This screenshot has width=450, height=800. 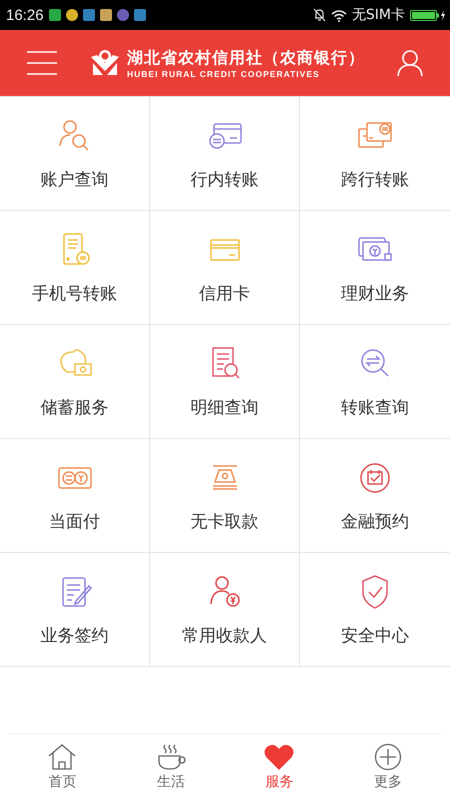 I want to click on carrier-text: 无SIM卡, so click(x=378, y=15).